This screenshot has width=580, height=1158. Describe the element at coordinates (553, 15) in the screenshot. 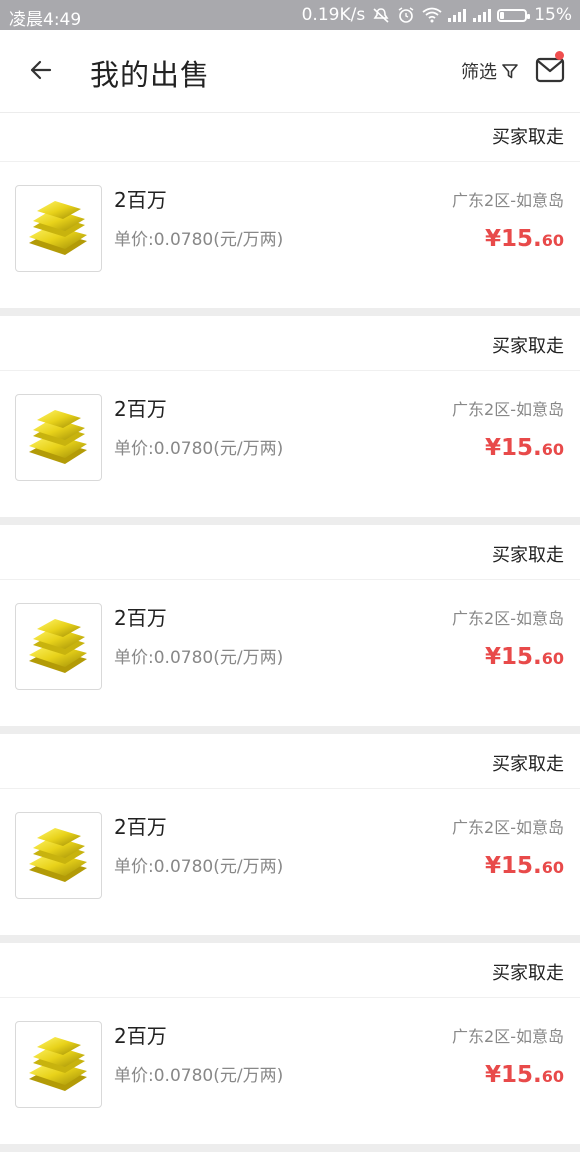

I see `battery-percent: 15%` at that location.